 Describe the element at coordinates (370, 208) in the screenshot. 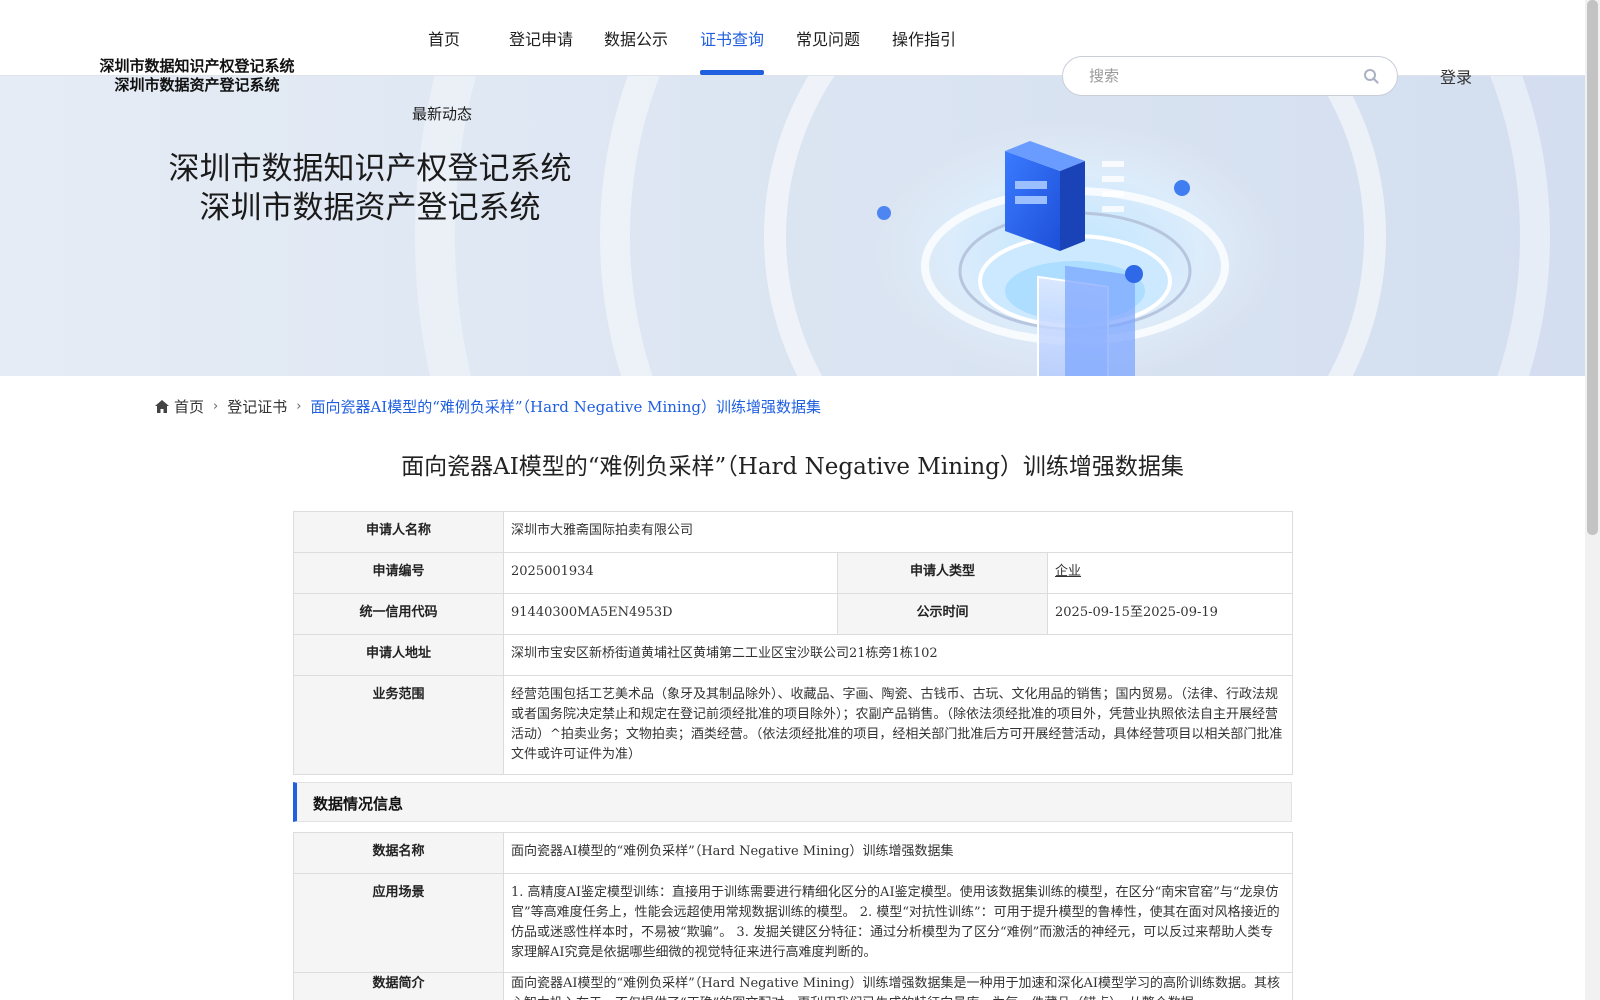

I see `banner-title-line-2: 深圳市数据资产登记系统` at that location.